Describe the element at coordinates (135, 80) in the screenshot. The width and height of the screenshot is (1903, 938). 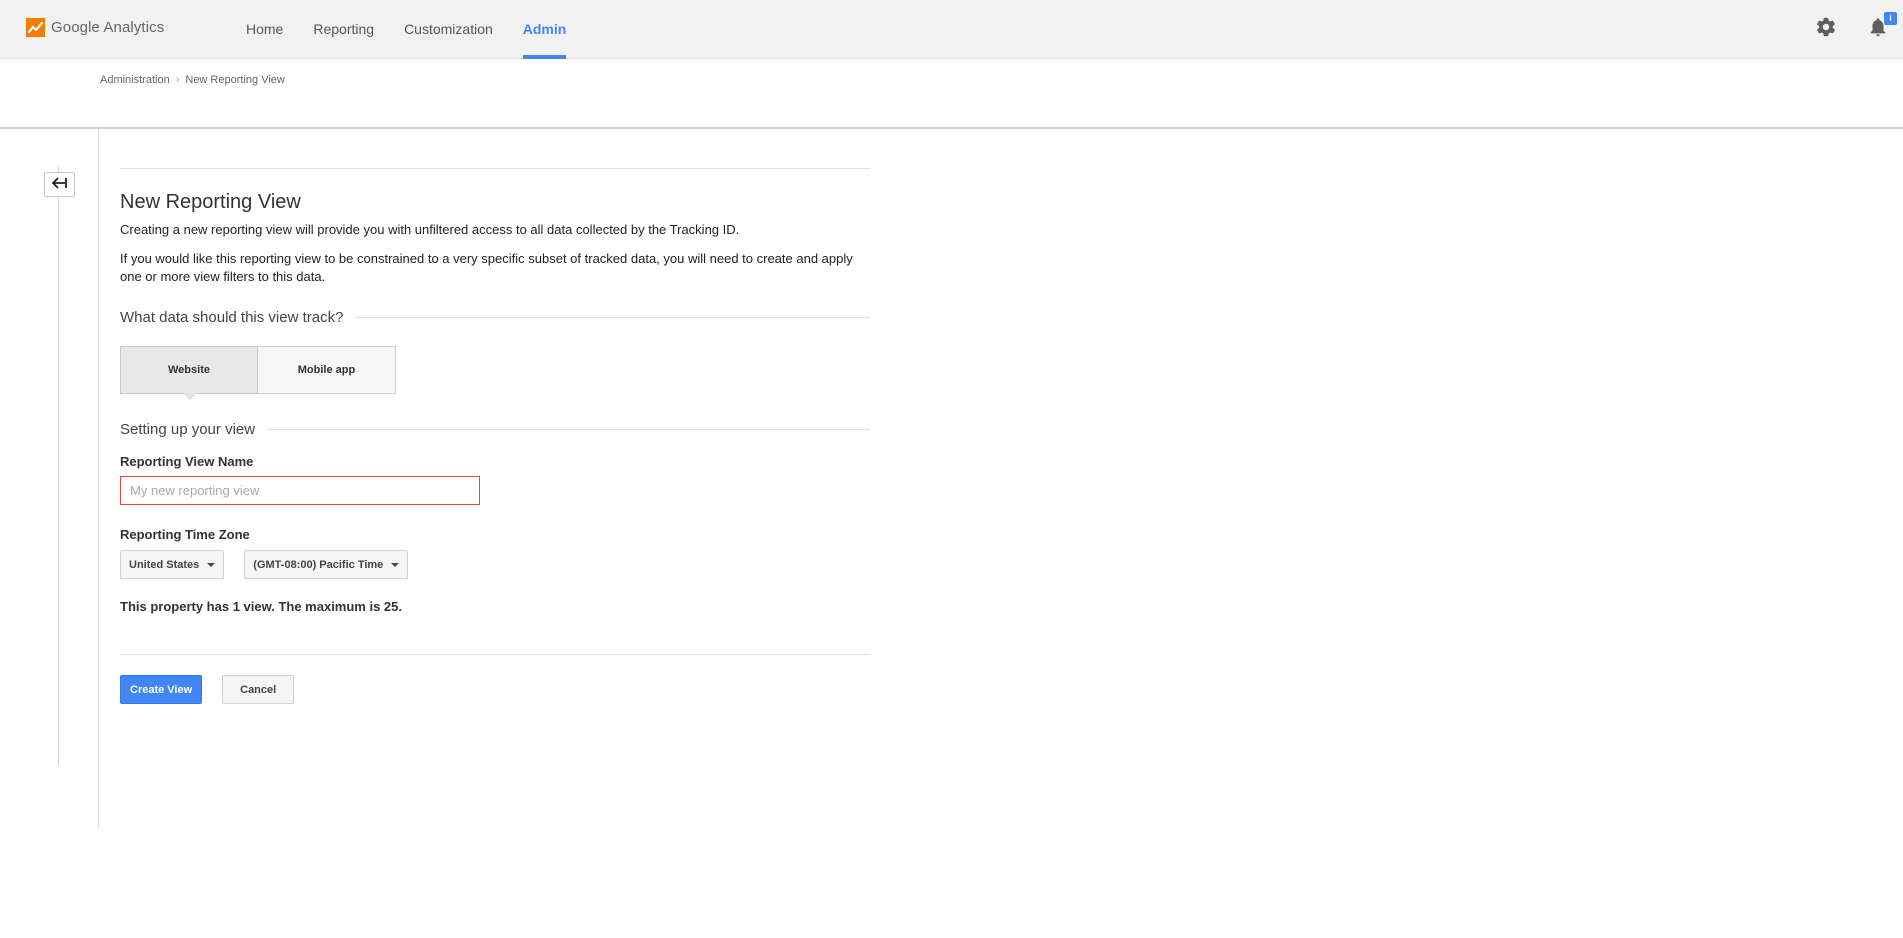
I see `breadcrumb-administration: Administration` at that location.